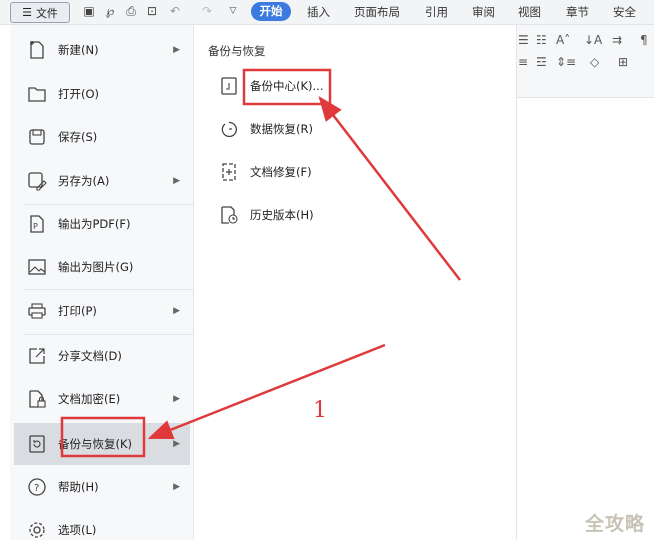  Describe the element at coordinates (229, 86) in the screenshot. I see `backup-center-icon` at that location.